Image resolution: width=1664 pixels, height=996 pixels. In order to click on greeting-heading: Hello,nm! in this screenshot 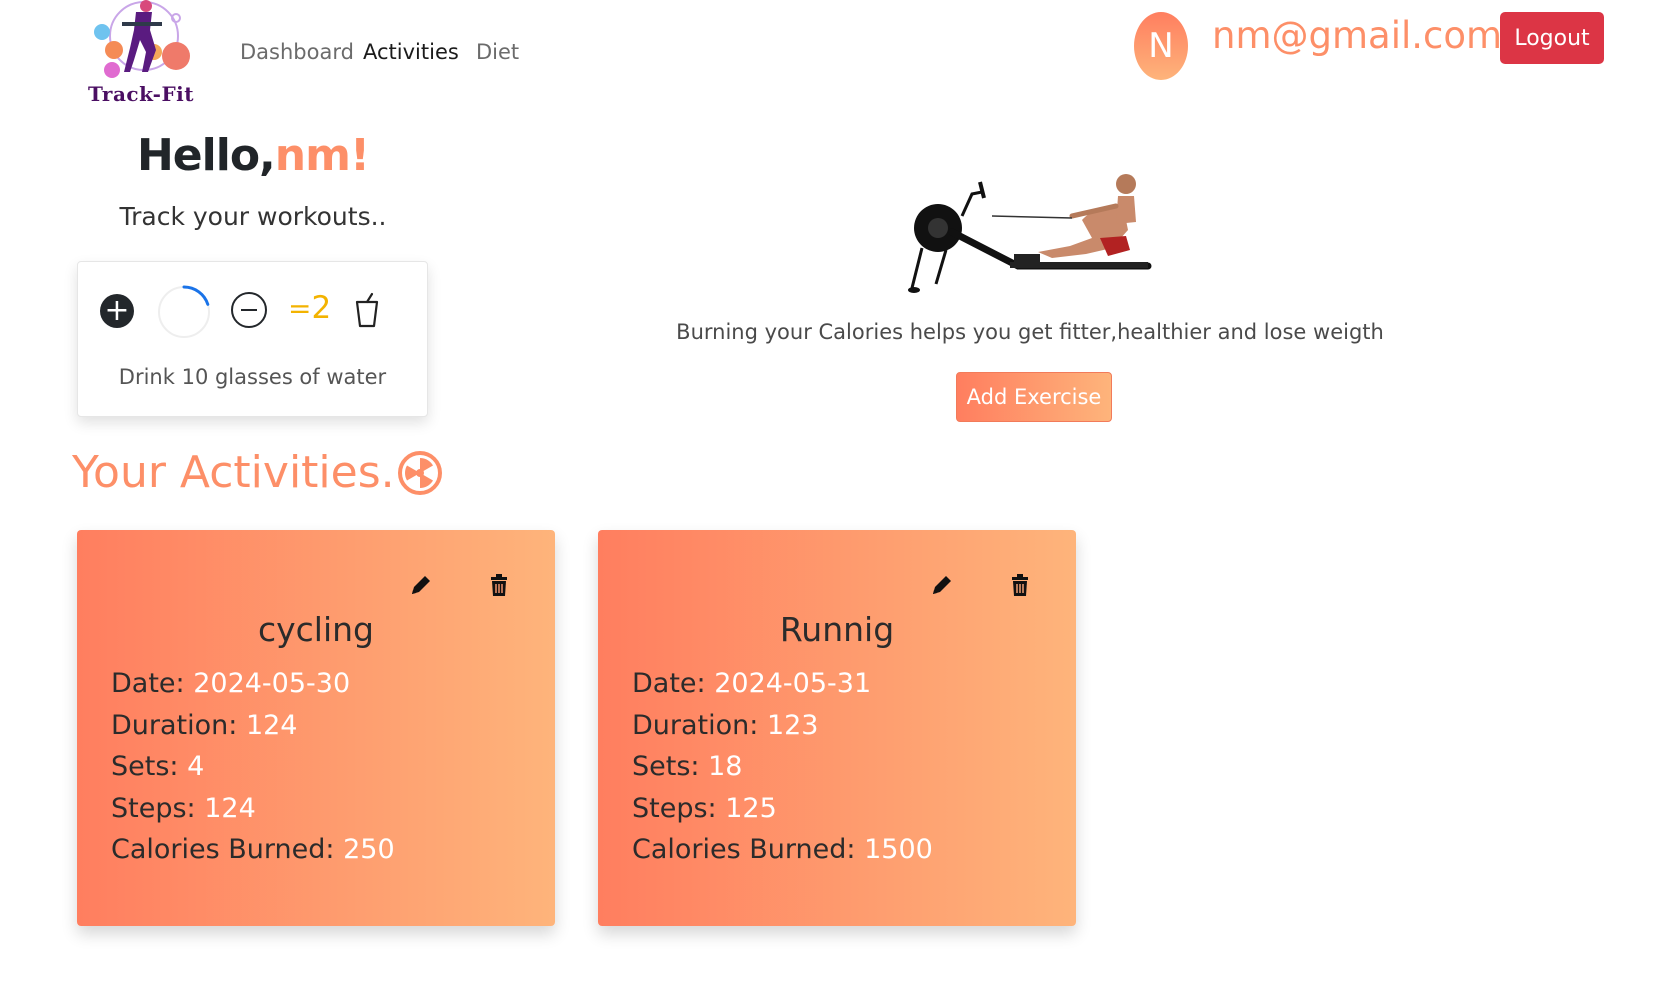, I will do `click(253, 155)`.